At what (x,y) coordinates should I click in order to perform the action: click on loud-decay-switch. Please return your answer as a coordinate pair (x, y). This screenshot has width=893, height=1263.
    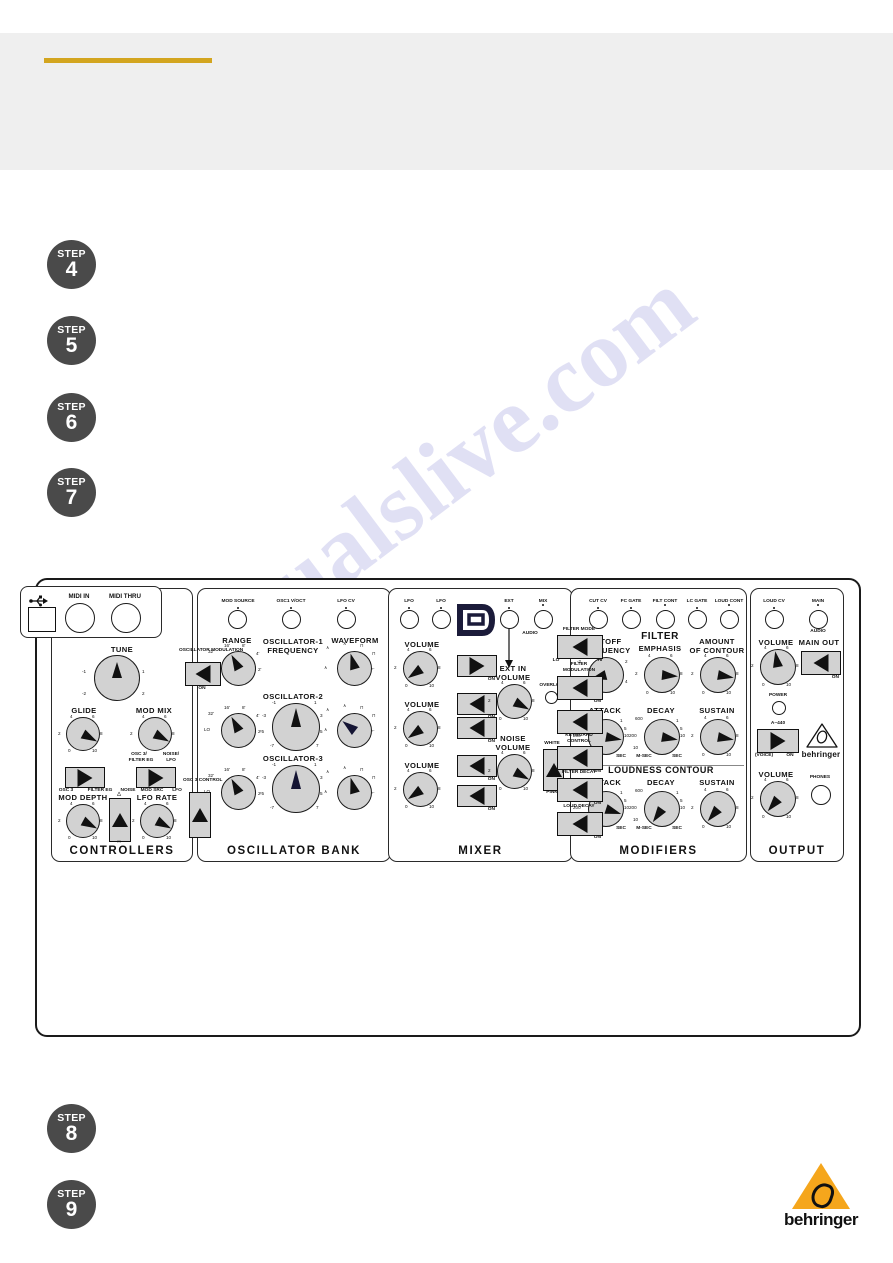
    Looking at the image, I should click on (580, 824).